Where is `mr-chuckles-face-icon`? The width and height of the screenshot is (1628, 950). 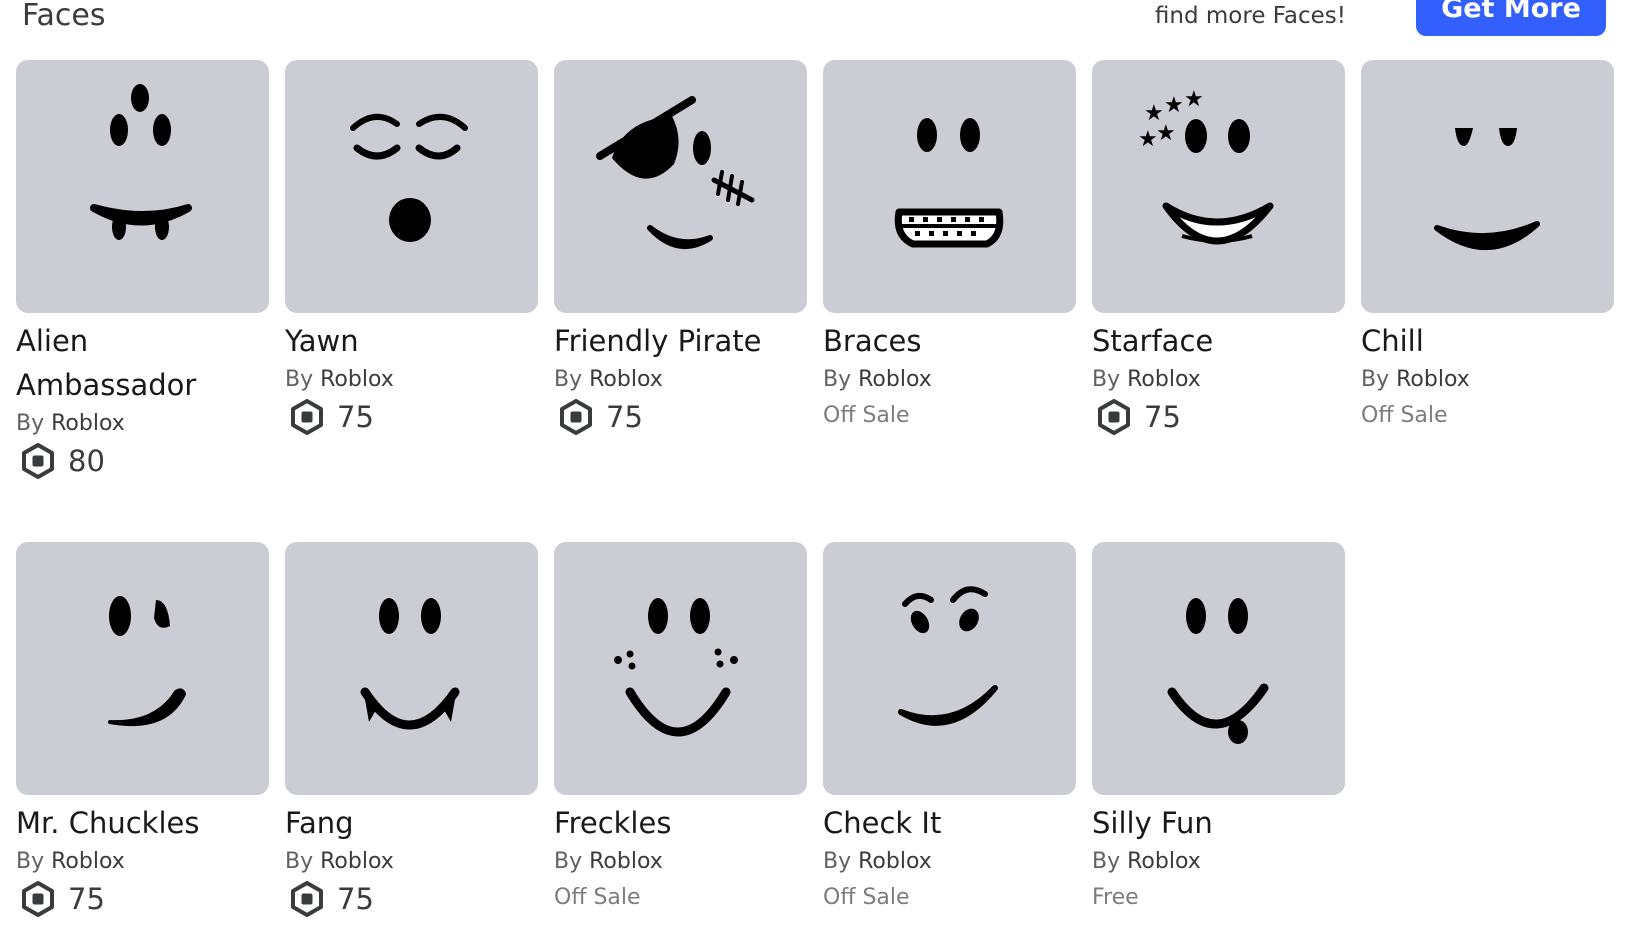
mr-chuckles-face-icon is located at coordinates (147, 661).